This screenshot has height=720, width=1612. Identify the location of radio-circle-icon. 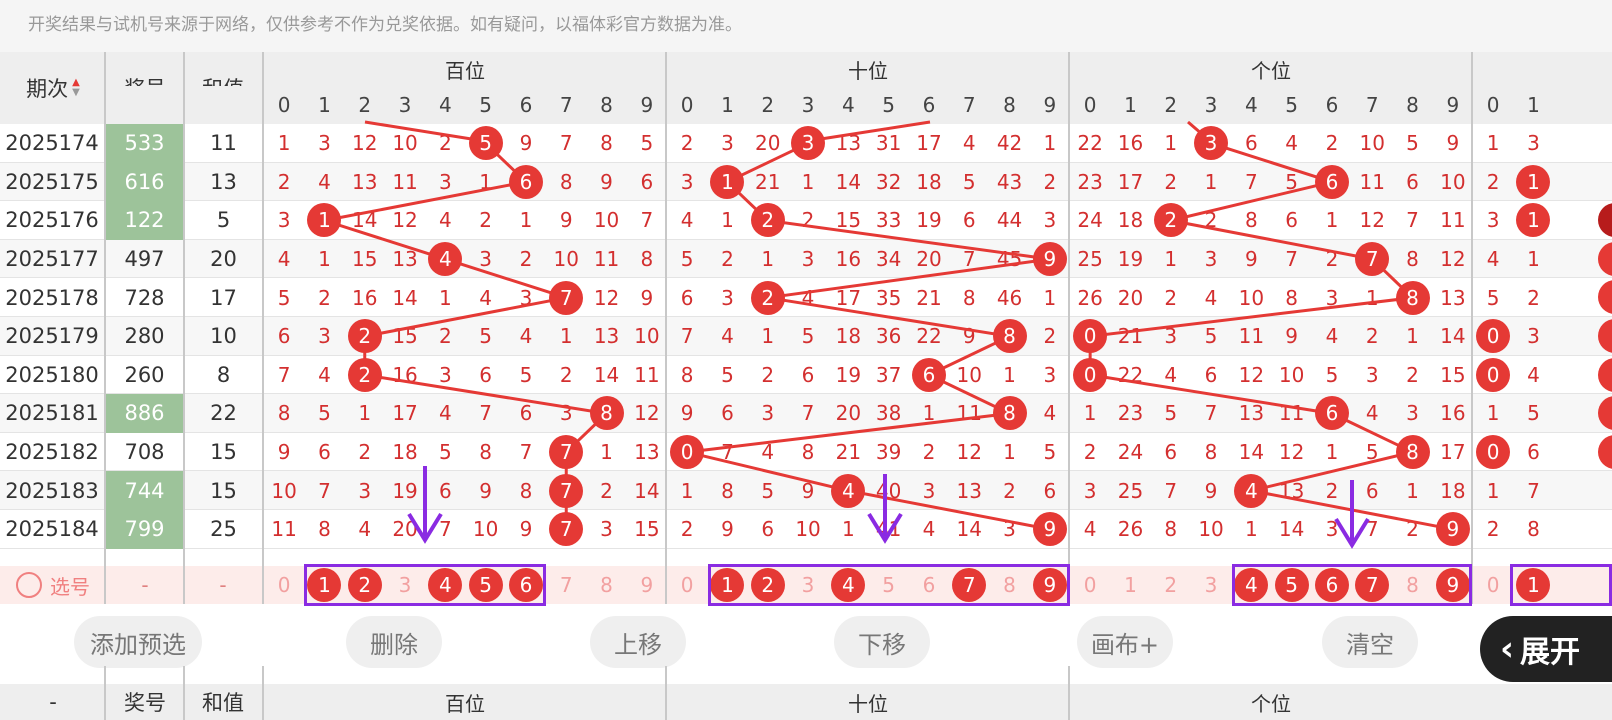
(29, 585).